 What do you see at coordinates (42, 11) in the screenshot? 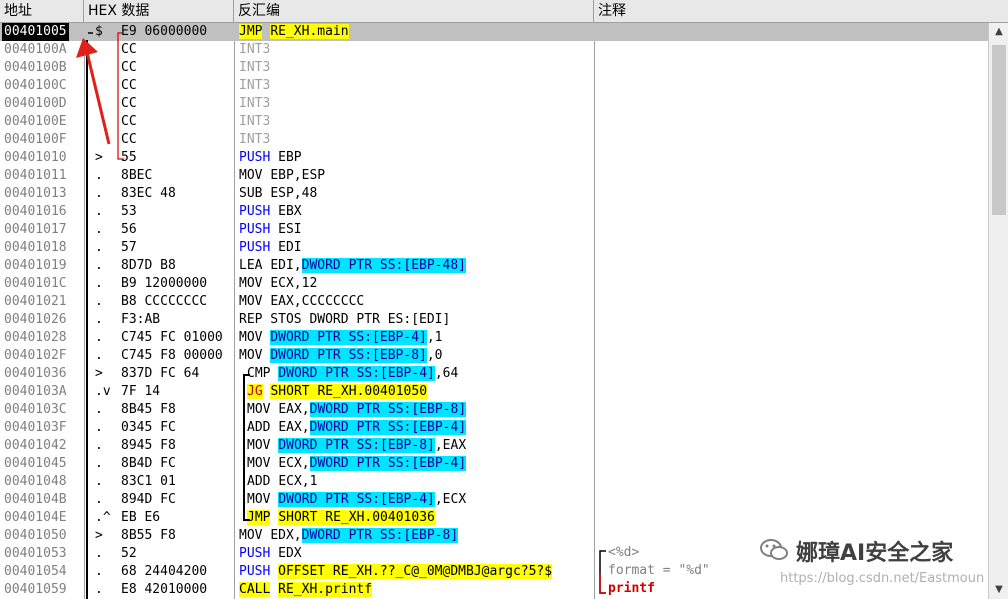
I see `header-address: 地址` at bounding box center [42, 11].